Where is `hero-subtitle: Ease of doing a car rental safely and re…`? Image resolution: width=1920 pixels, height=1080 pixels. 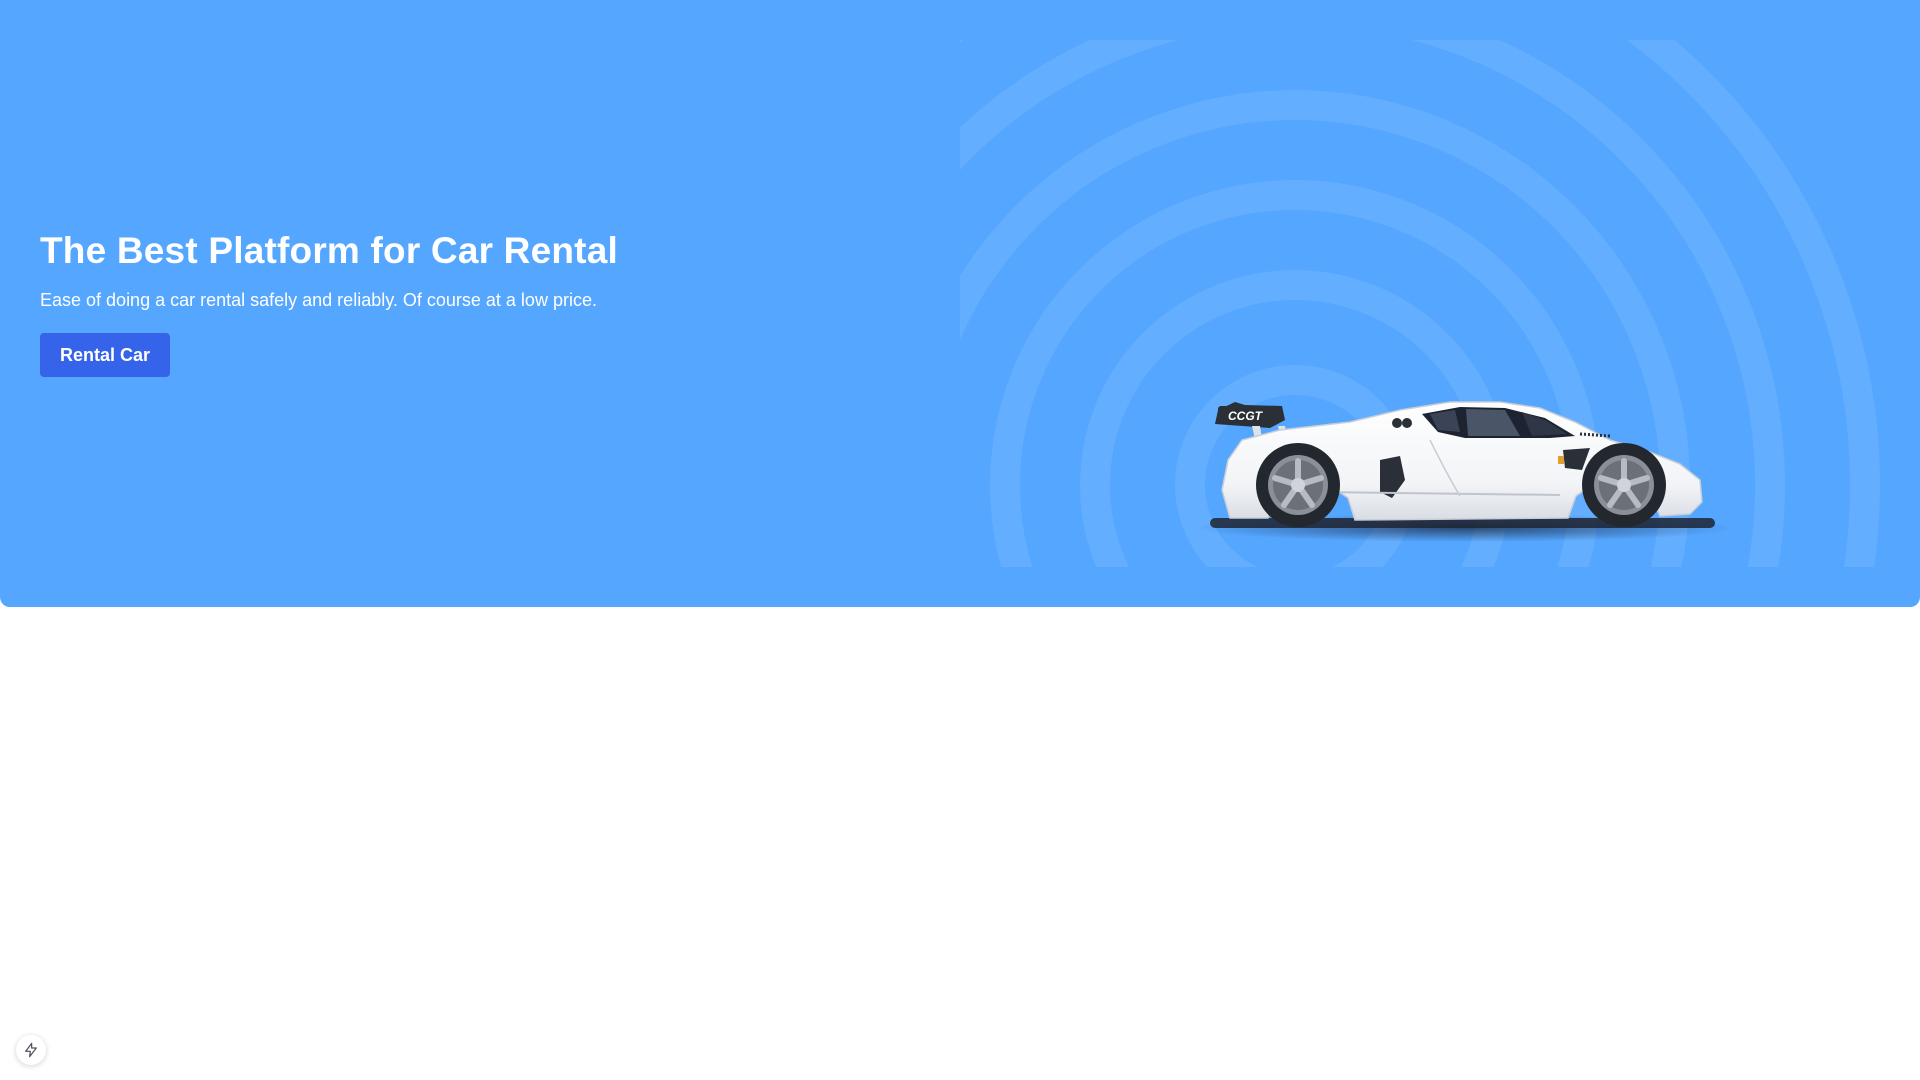
hero-subtitle: Ease of doing a car rental safely and re… is located at coordinates (318, 300).